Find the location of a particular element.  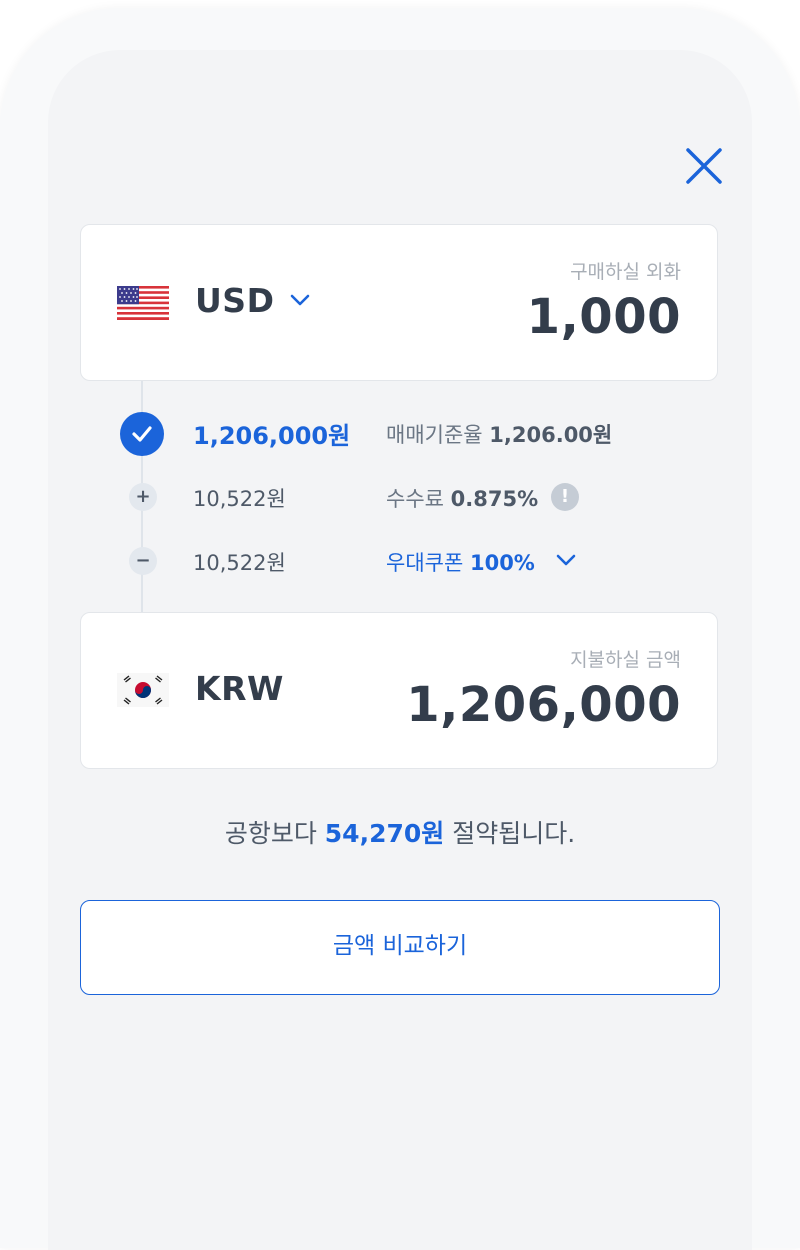

target-currency-card: KRW 지불하실 금액 1,206,000 is located at coordinates (399, 690).